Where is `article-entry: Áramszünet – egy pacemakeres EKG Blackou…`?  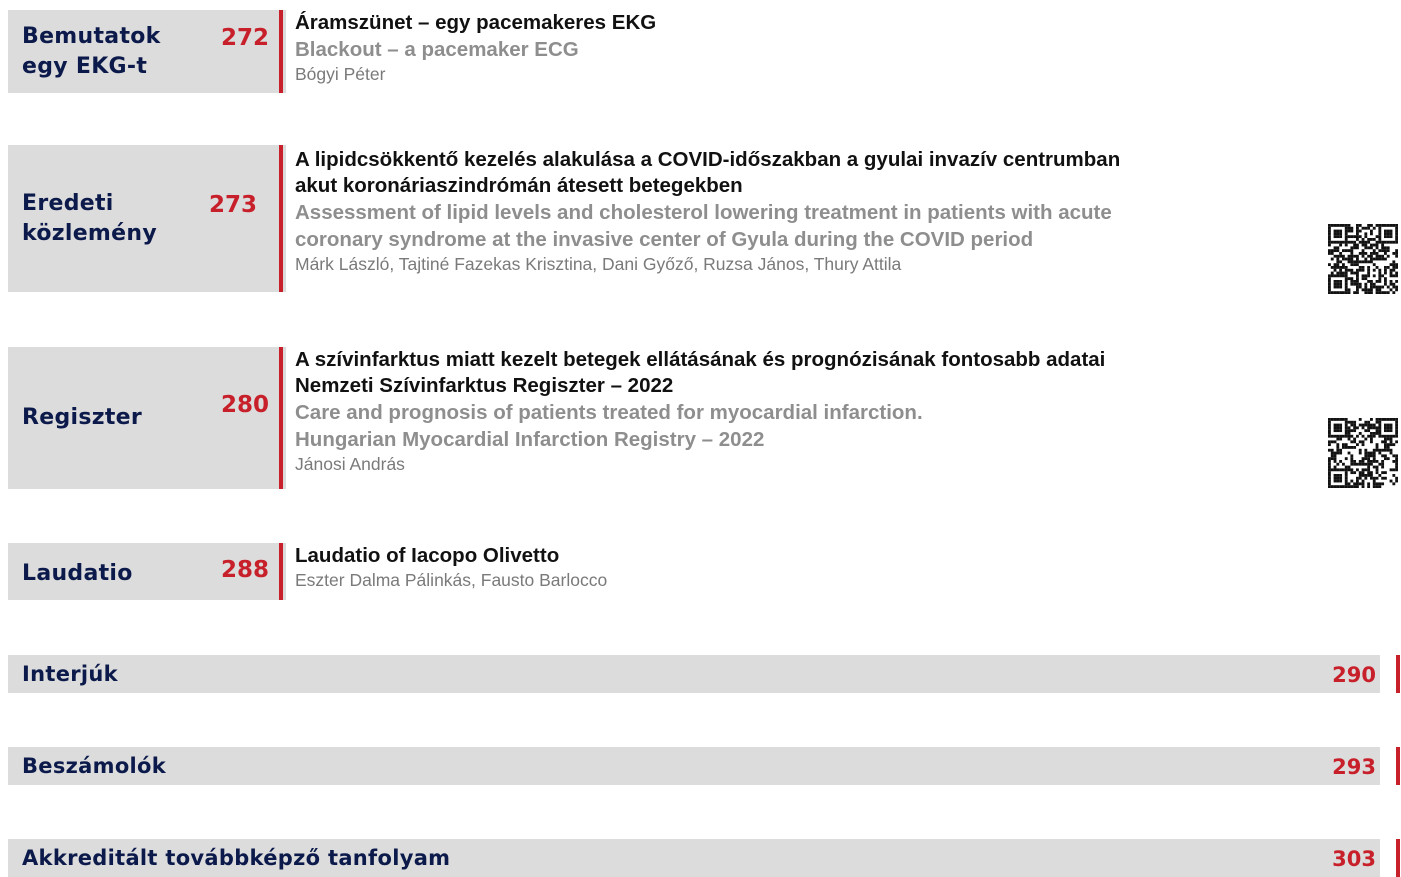
article-entry: Áramszünet – egy pacemakeres EKG Blackou… is located at coordinates (475, 47).